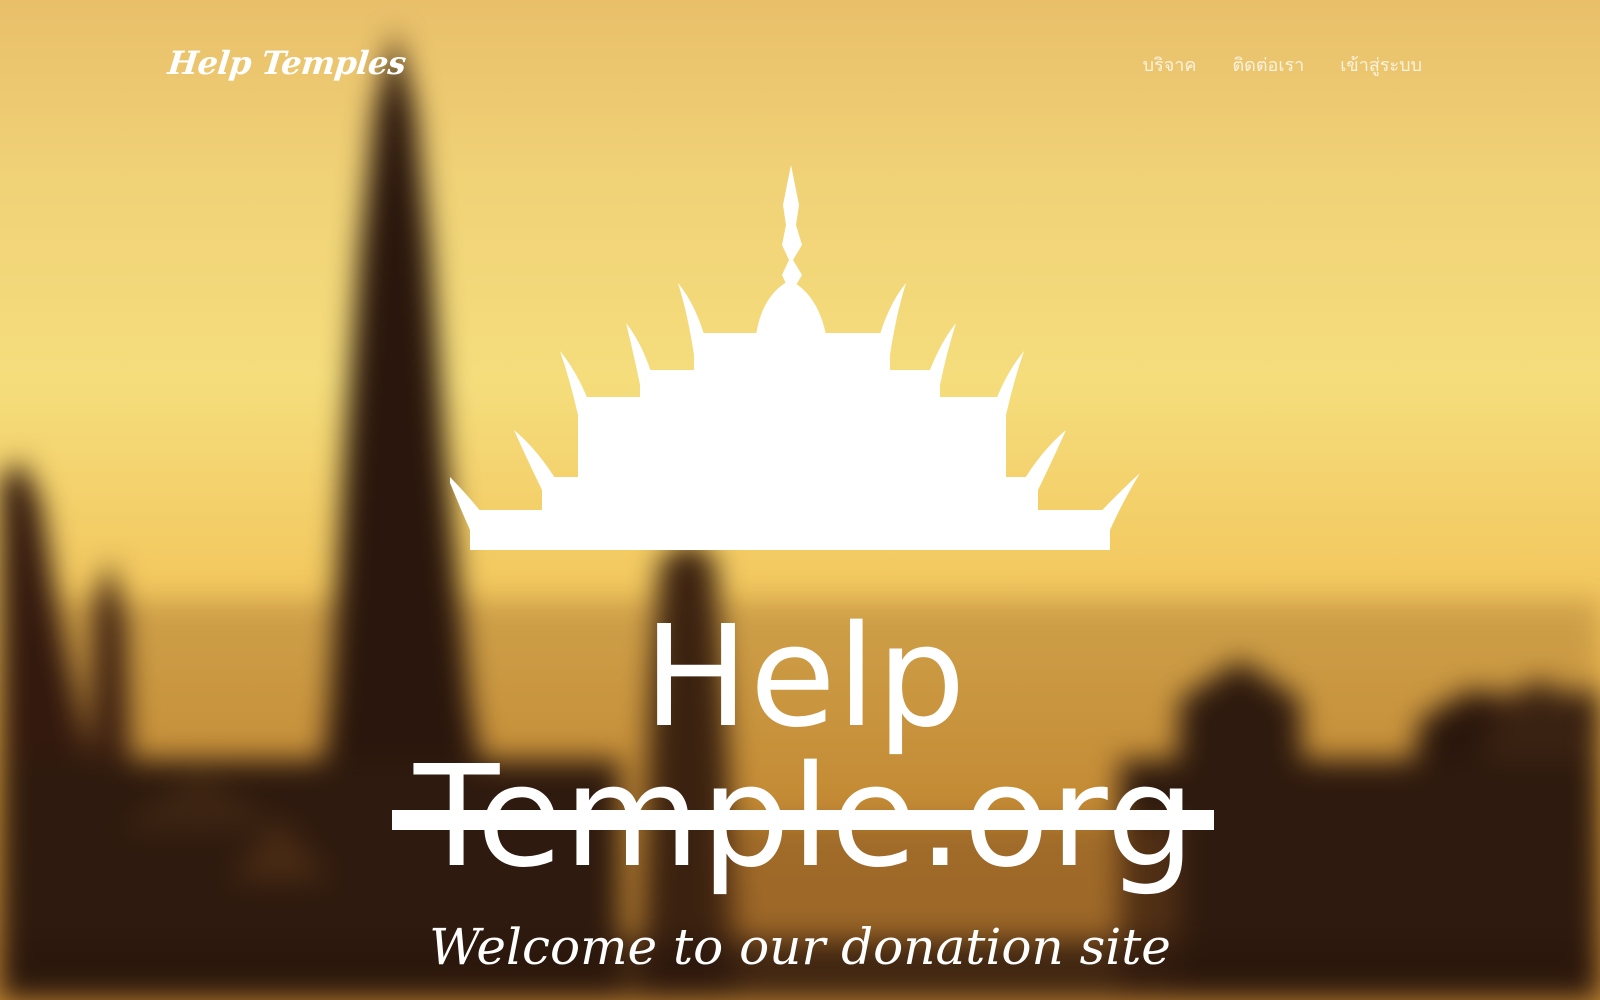  I want to click on nav-links: บริจาค ติดต่อเรา เข้าสู่ระบบ, so click(1282, 64).